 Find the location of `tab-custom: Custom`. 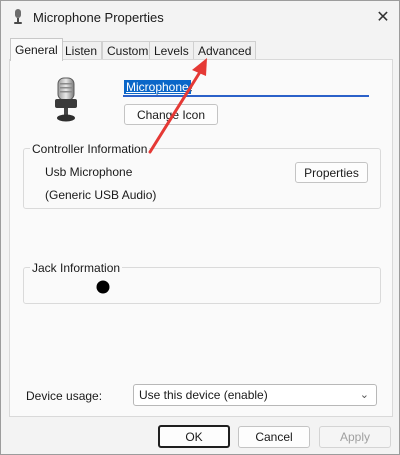

tab-custom: Custom is located at coordinates (128, 50).